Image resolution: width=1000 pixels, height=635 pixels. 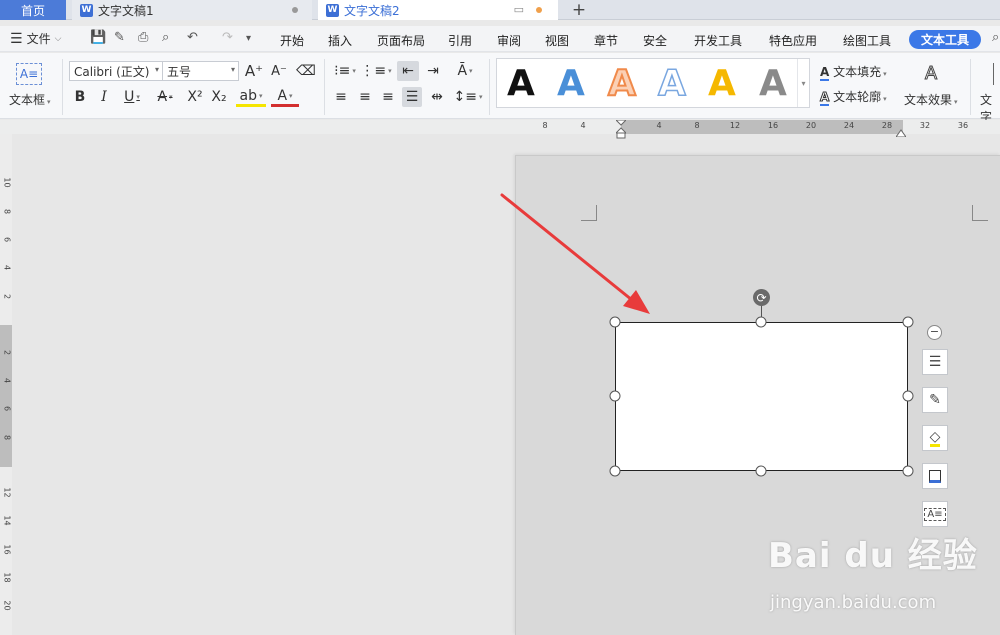 I want to click on resize-handle-left, so click(x=615, y=396).